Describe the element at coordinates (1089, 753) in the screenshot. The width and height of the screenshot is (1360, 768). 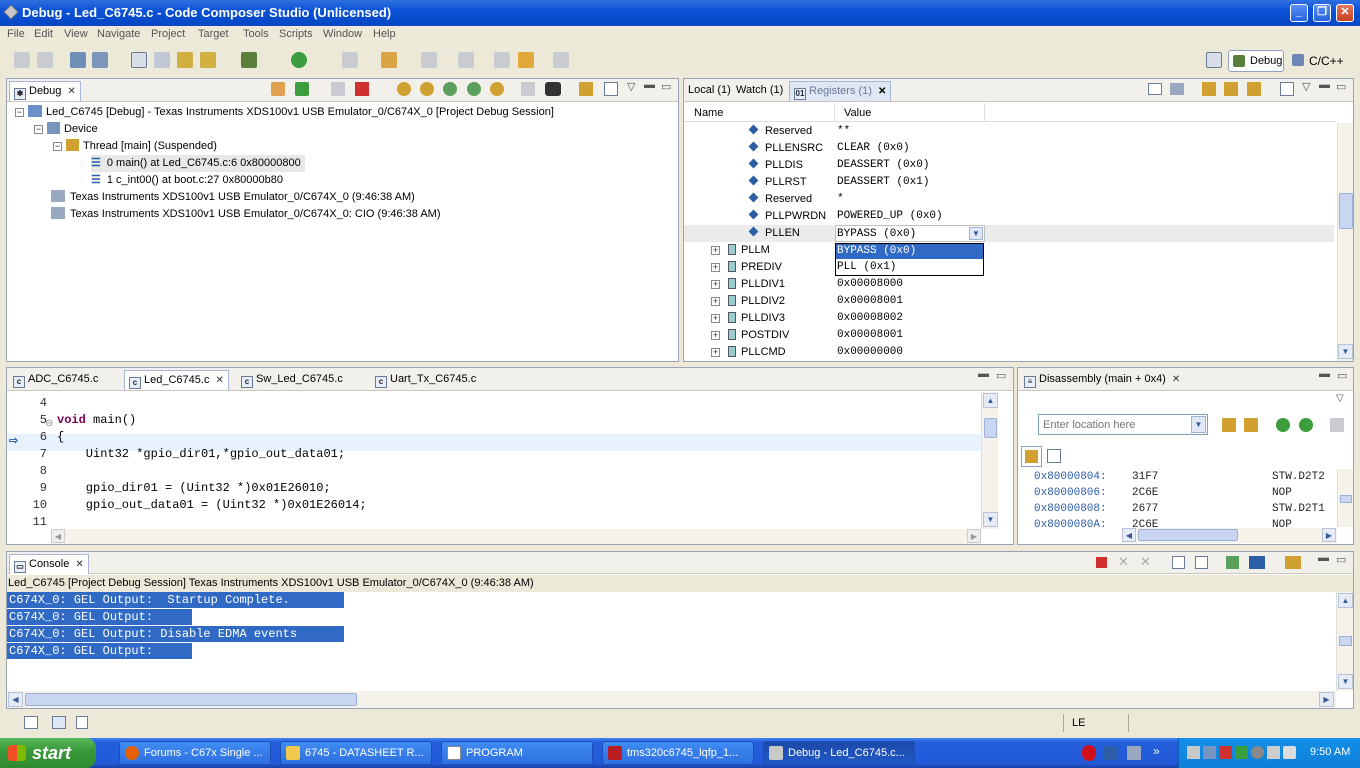
I see `opera-icon` at that location.